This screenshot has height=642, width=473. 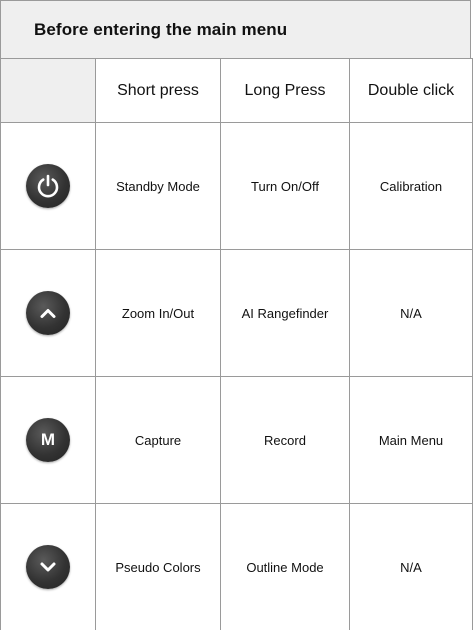 What do you see at coordinates (48, 90) in the screenshot?
I see `header-corner-cell` at bounding box center [48, 90].